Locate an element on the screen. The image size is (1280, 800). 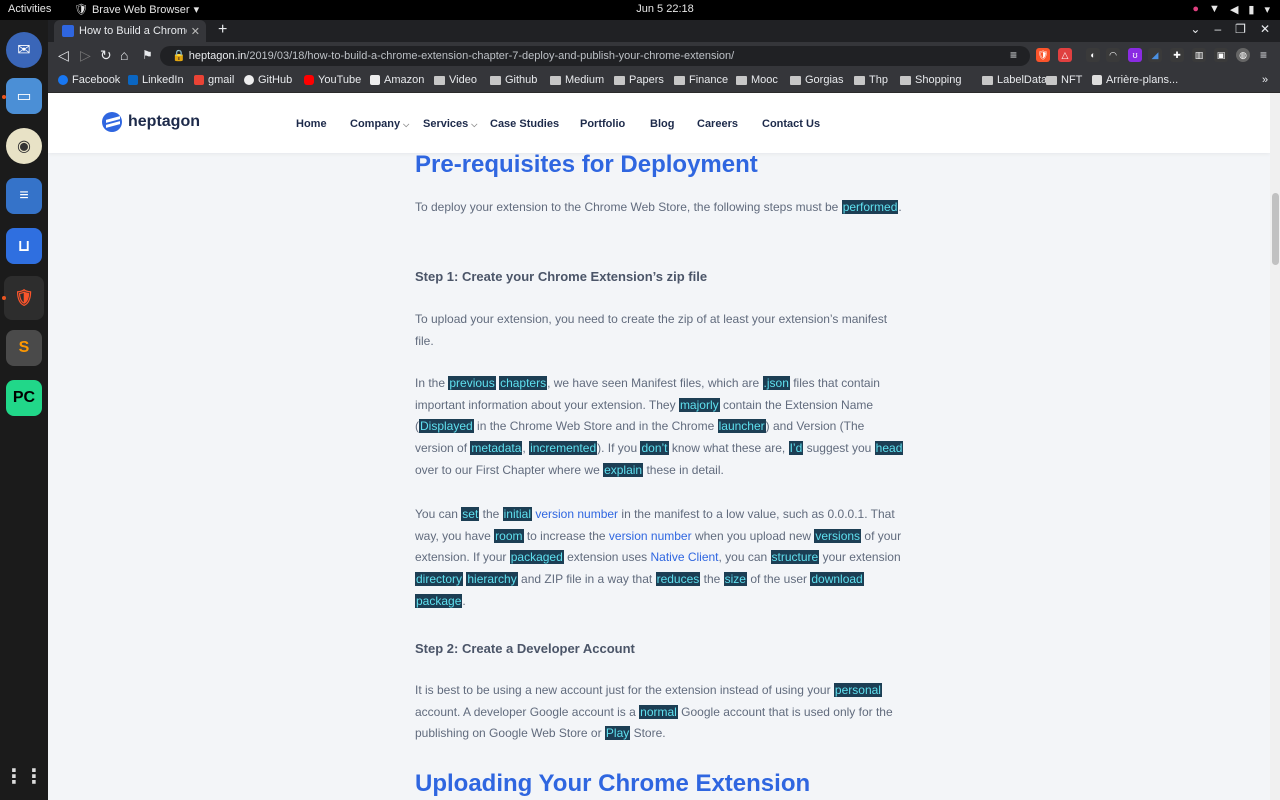
bookmark-folder-thp: Thp is located at coordinates (871, 80).